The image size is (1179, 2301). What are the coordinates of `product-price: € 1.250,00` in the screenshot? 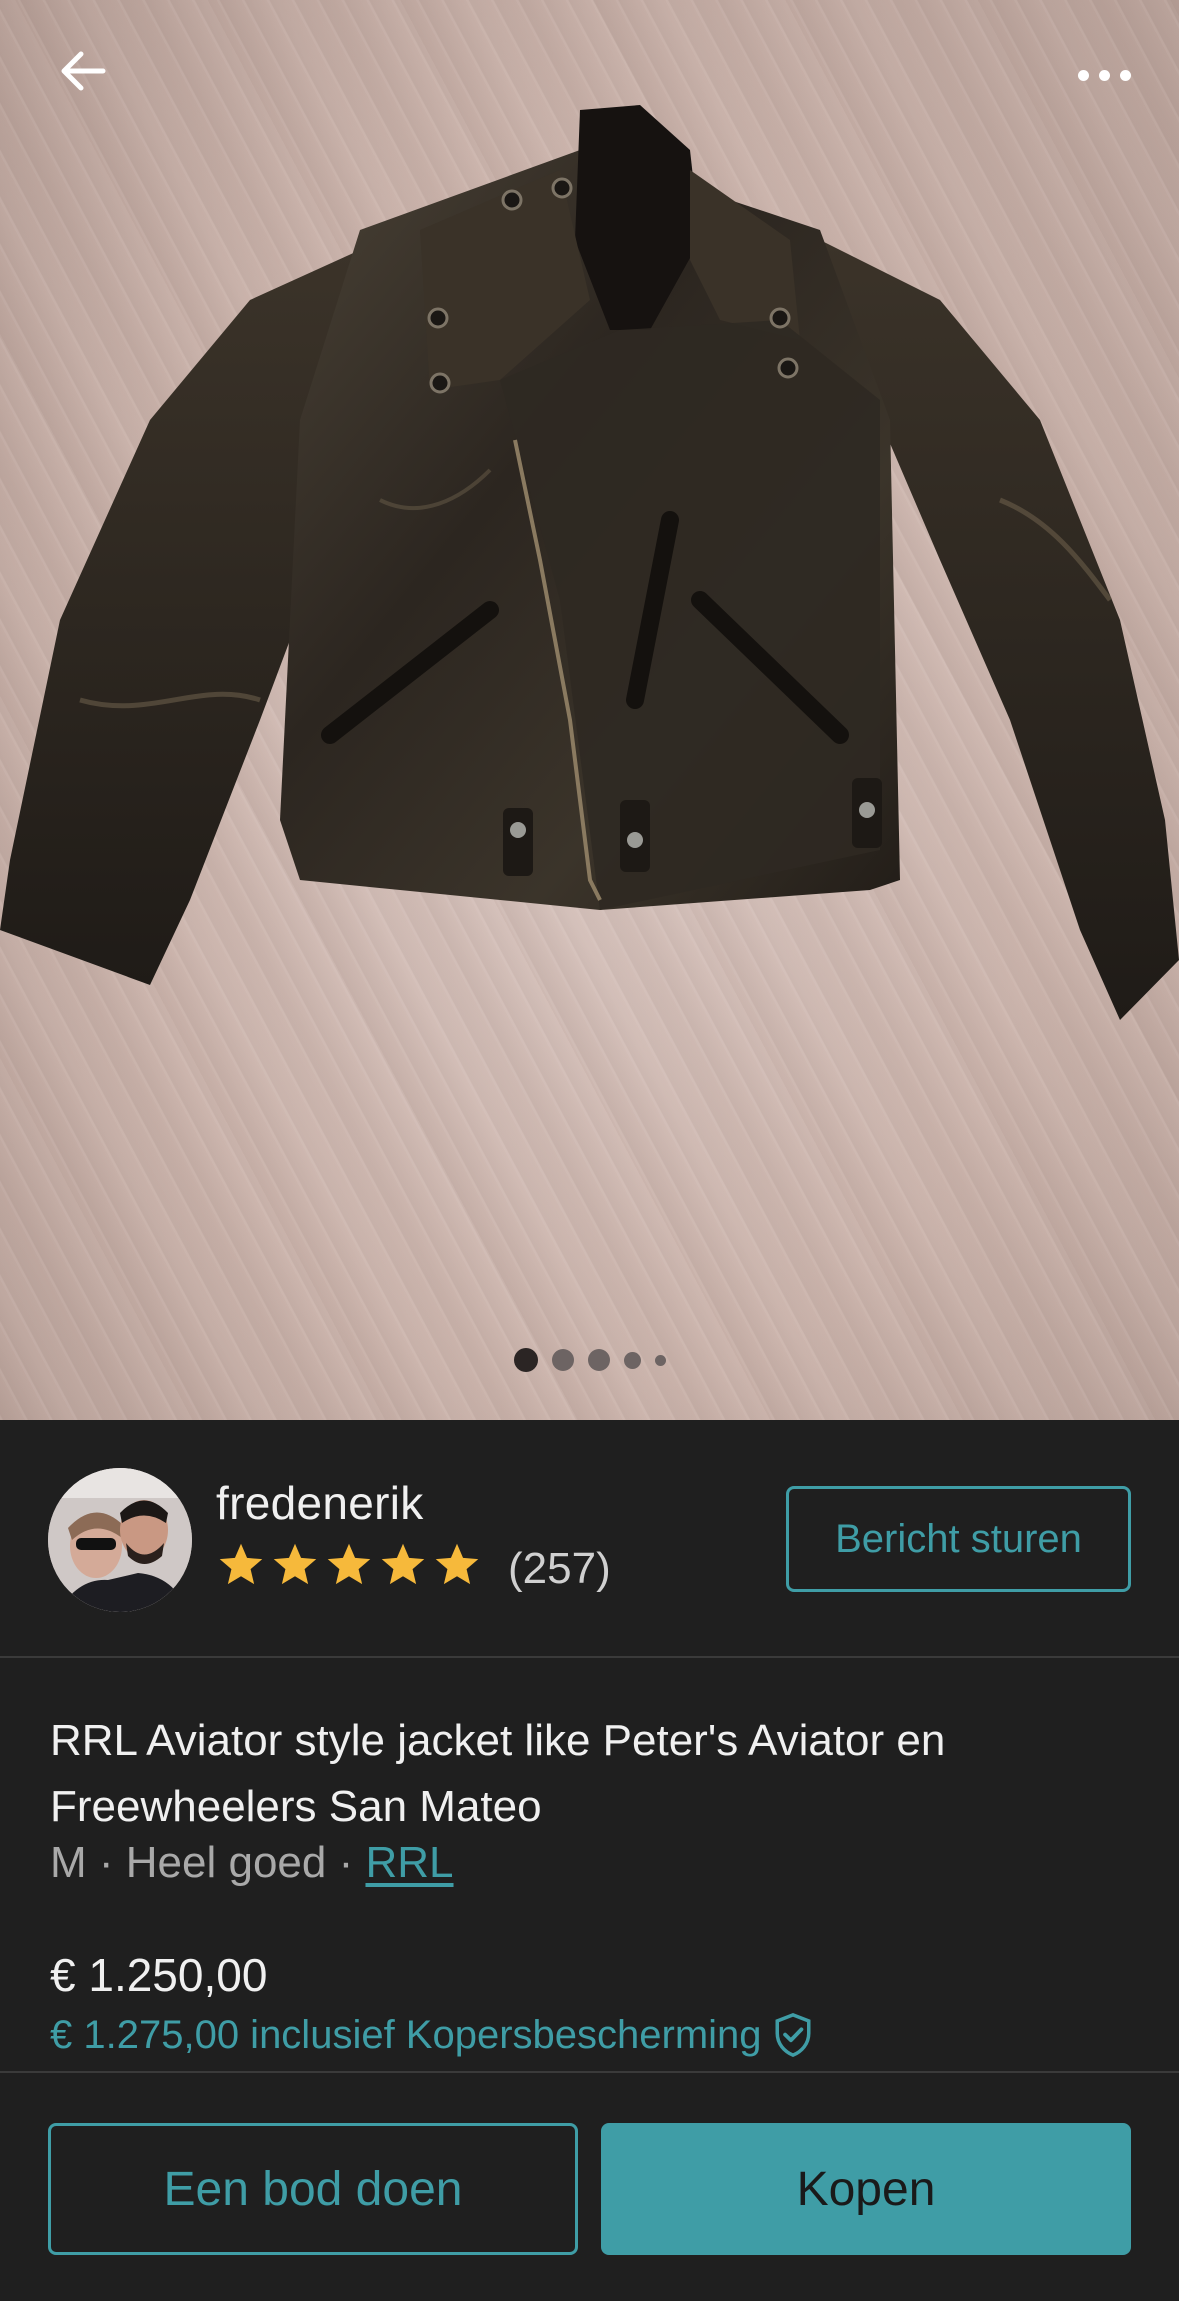 It's located at (159, 1975).